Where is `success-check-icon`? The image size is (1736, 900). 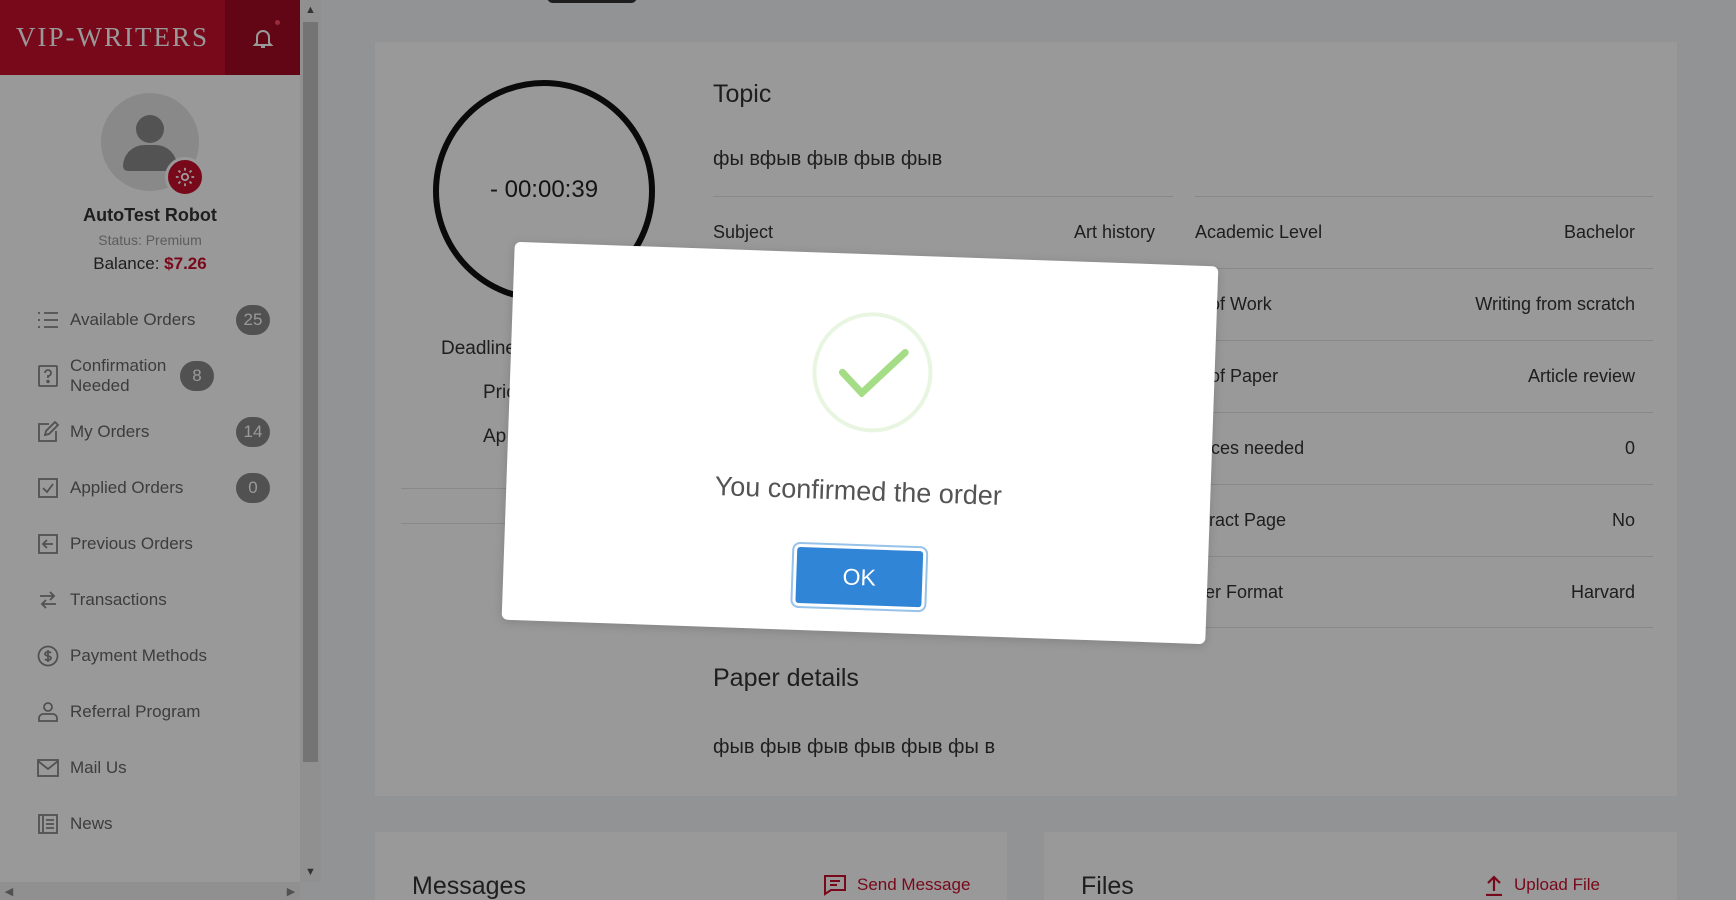 success-check-icon is located at coordinates (872, 372).